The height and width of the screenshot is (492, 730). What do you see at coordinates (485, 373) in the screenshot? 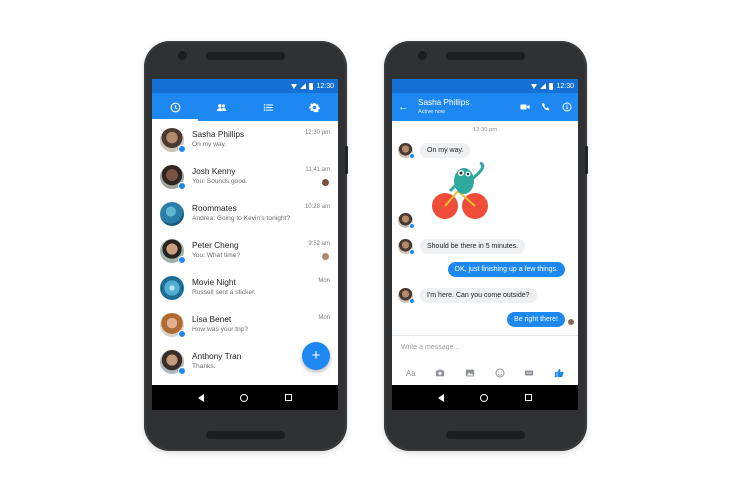
I see `composer-toolbar: Aa` at bounding box center [485, 373].